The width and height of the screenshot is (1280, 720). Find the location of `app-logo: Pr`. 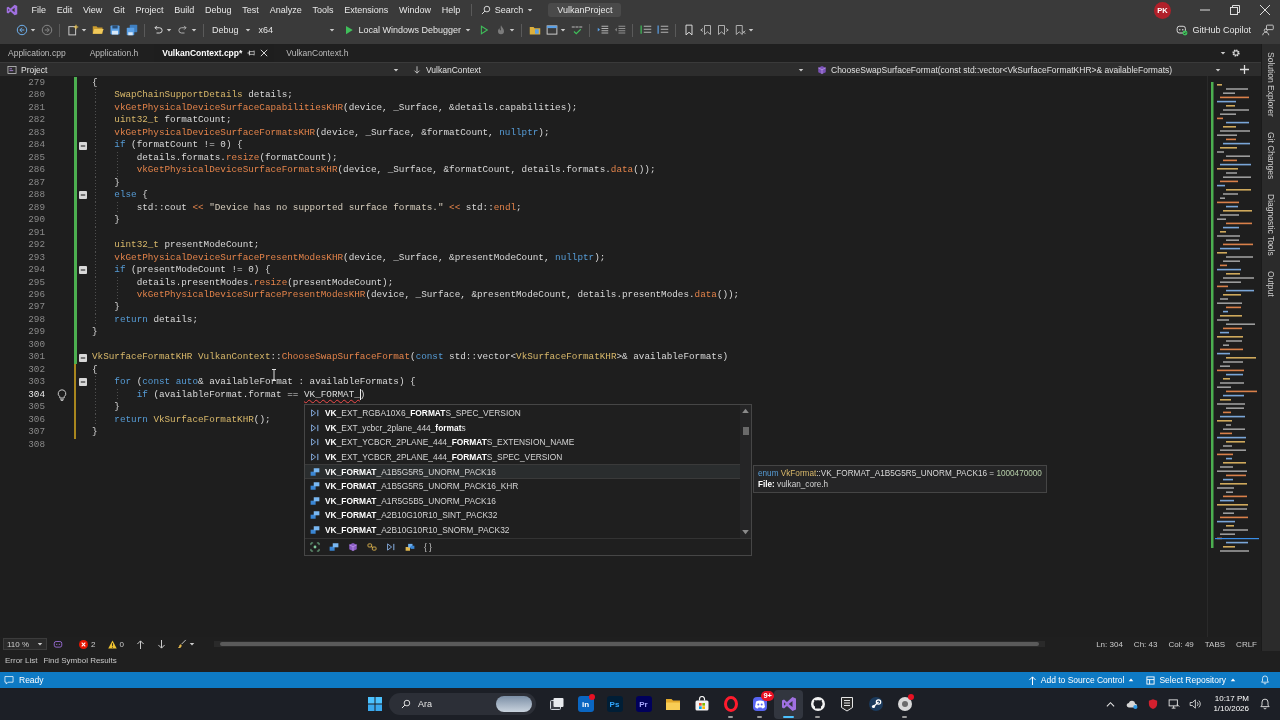

app-logo: Pr is located at coordinates (643, 704).